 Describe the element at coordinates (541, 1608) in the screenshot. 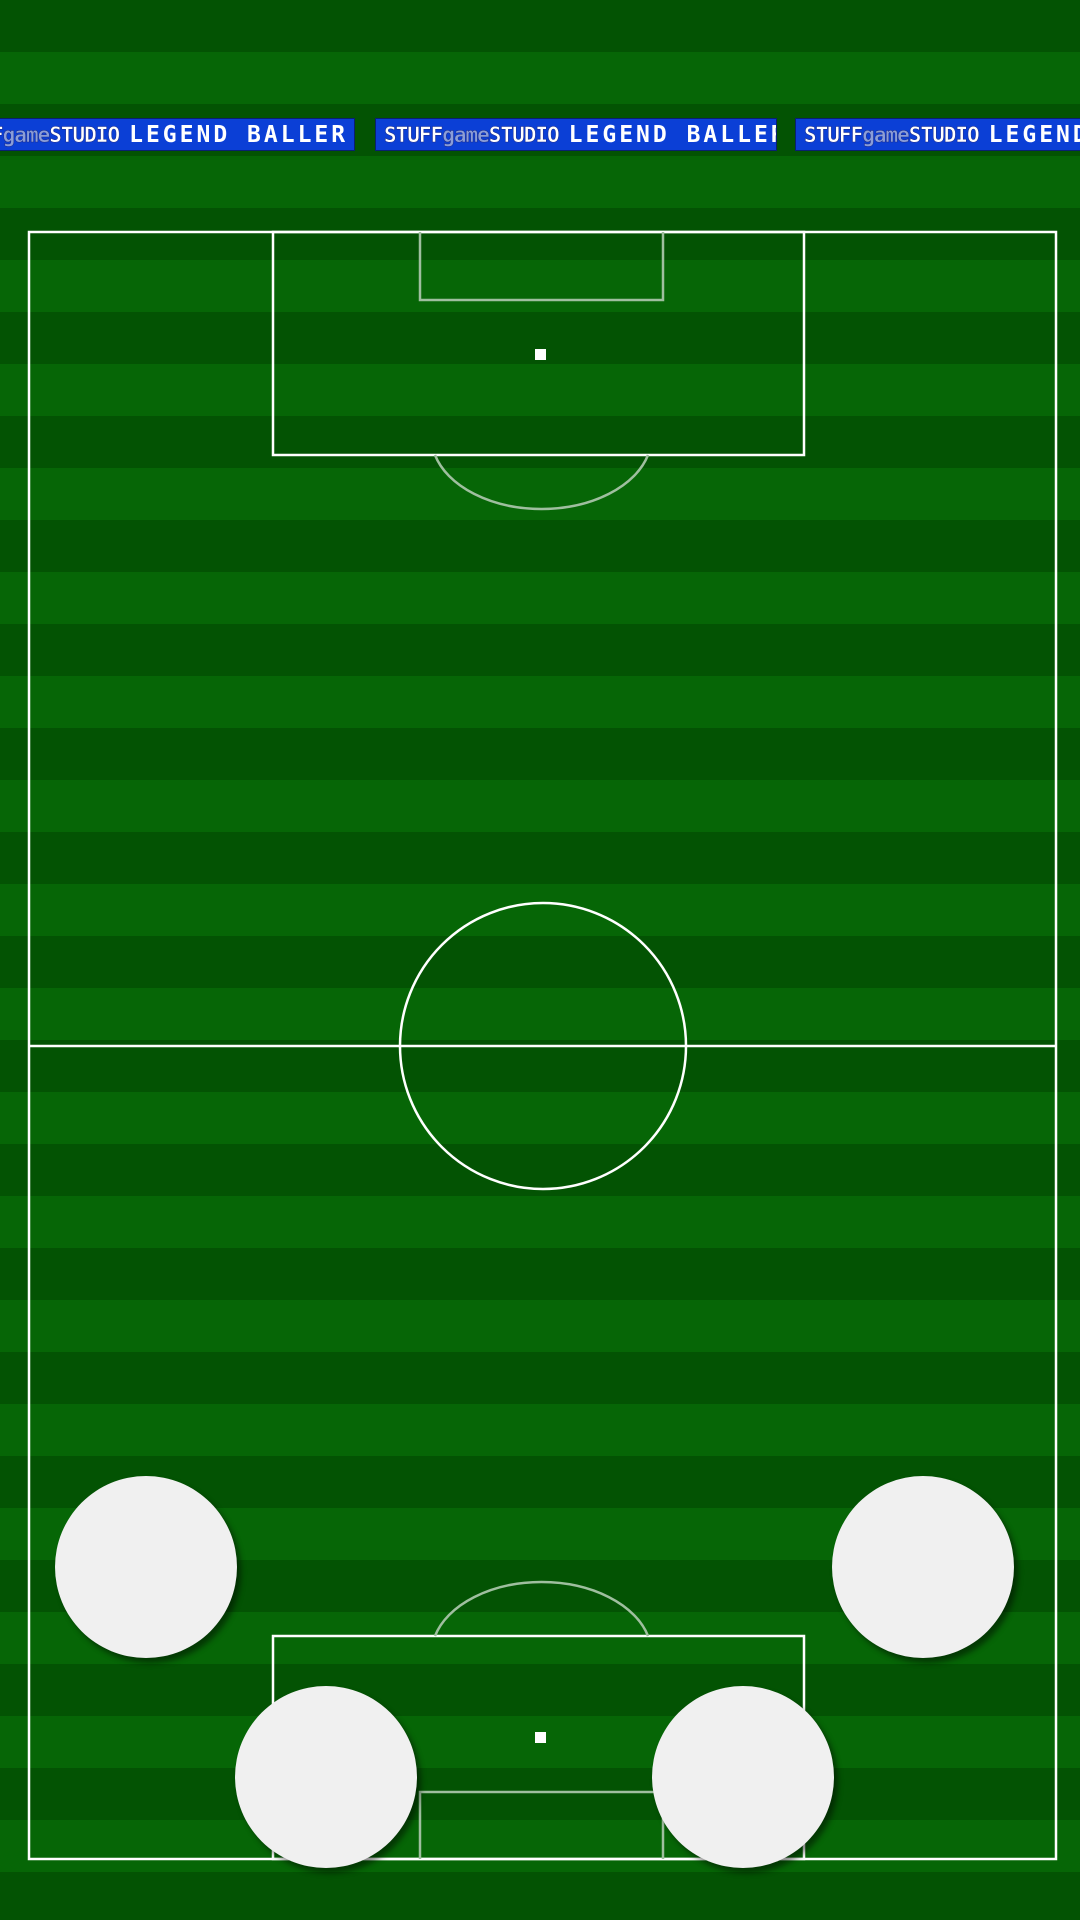

I see `bottom-penalty-arc` at that location.